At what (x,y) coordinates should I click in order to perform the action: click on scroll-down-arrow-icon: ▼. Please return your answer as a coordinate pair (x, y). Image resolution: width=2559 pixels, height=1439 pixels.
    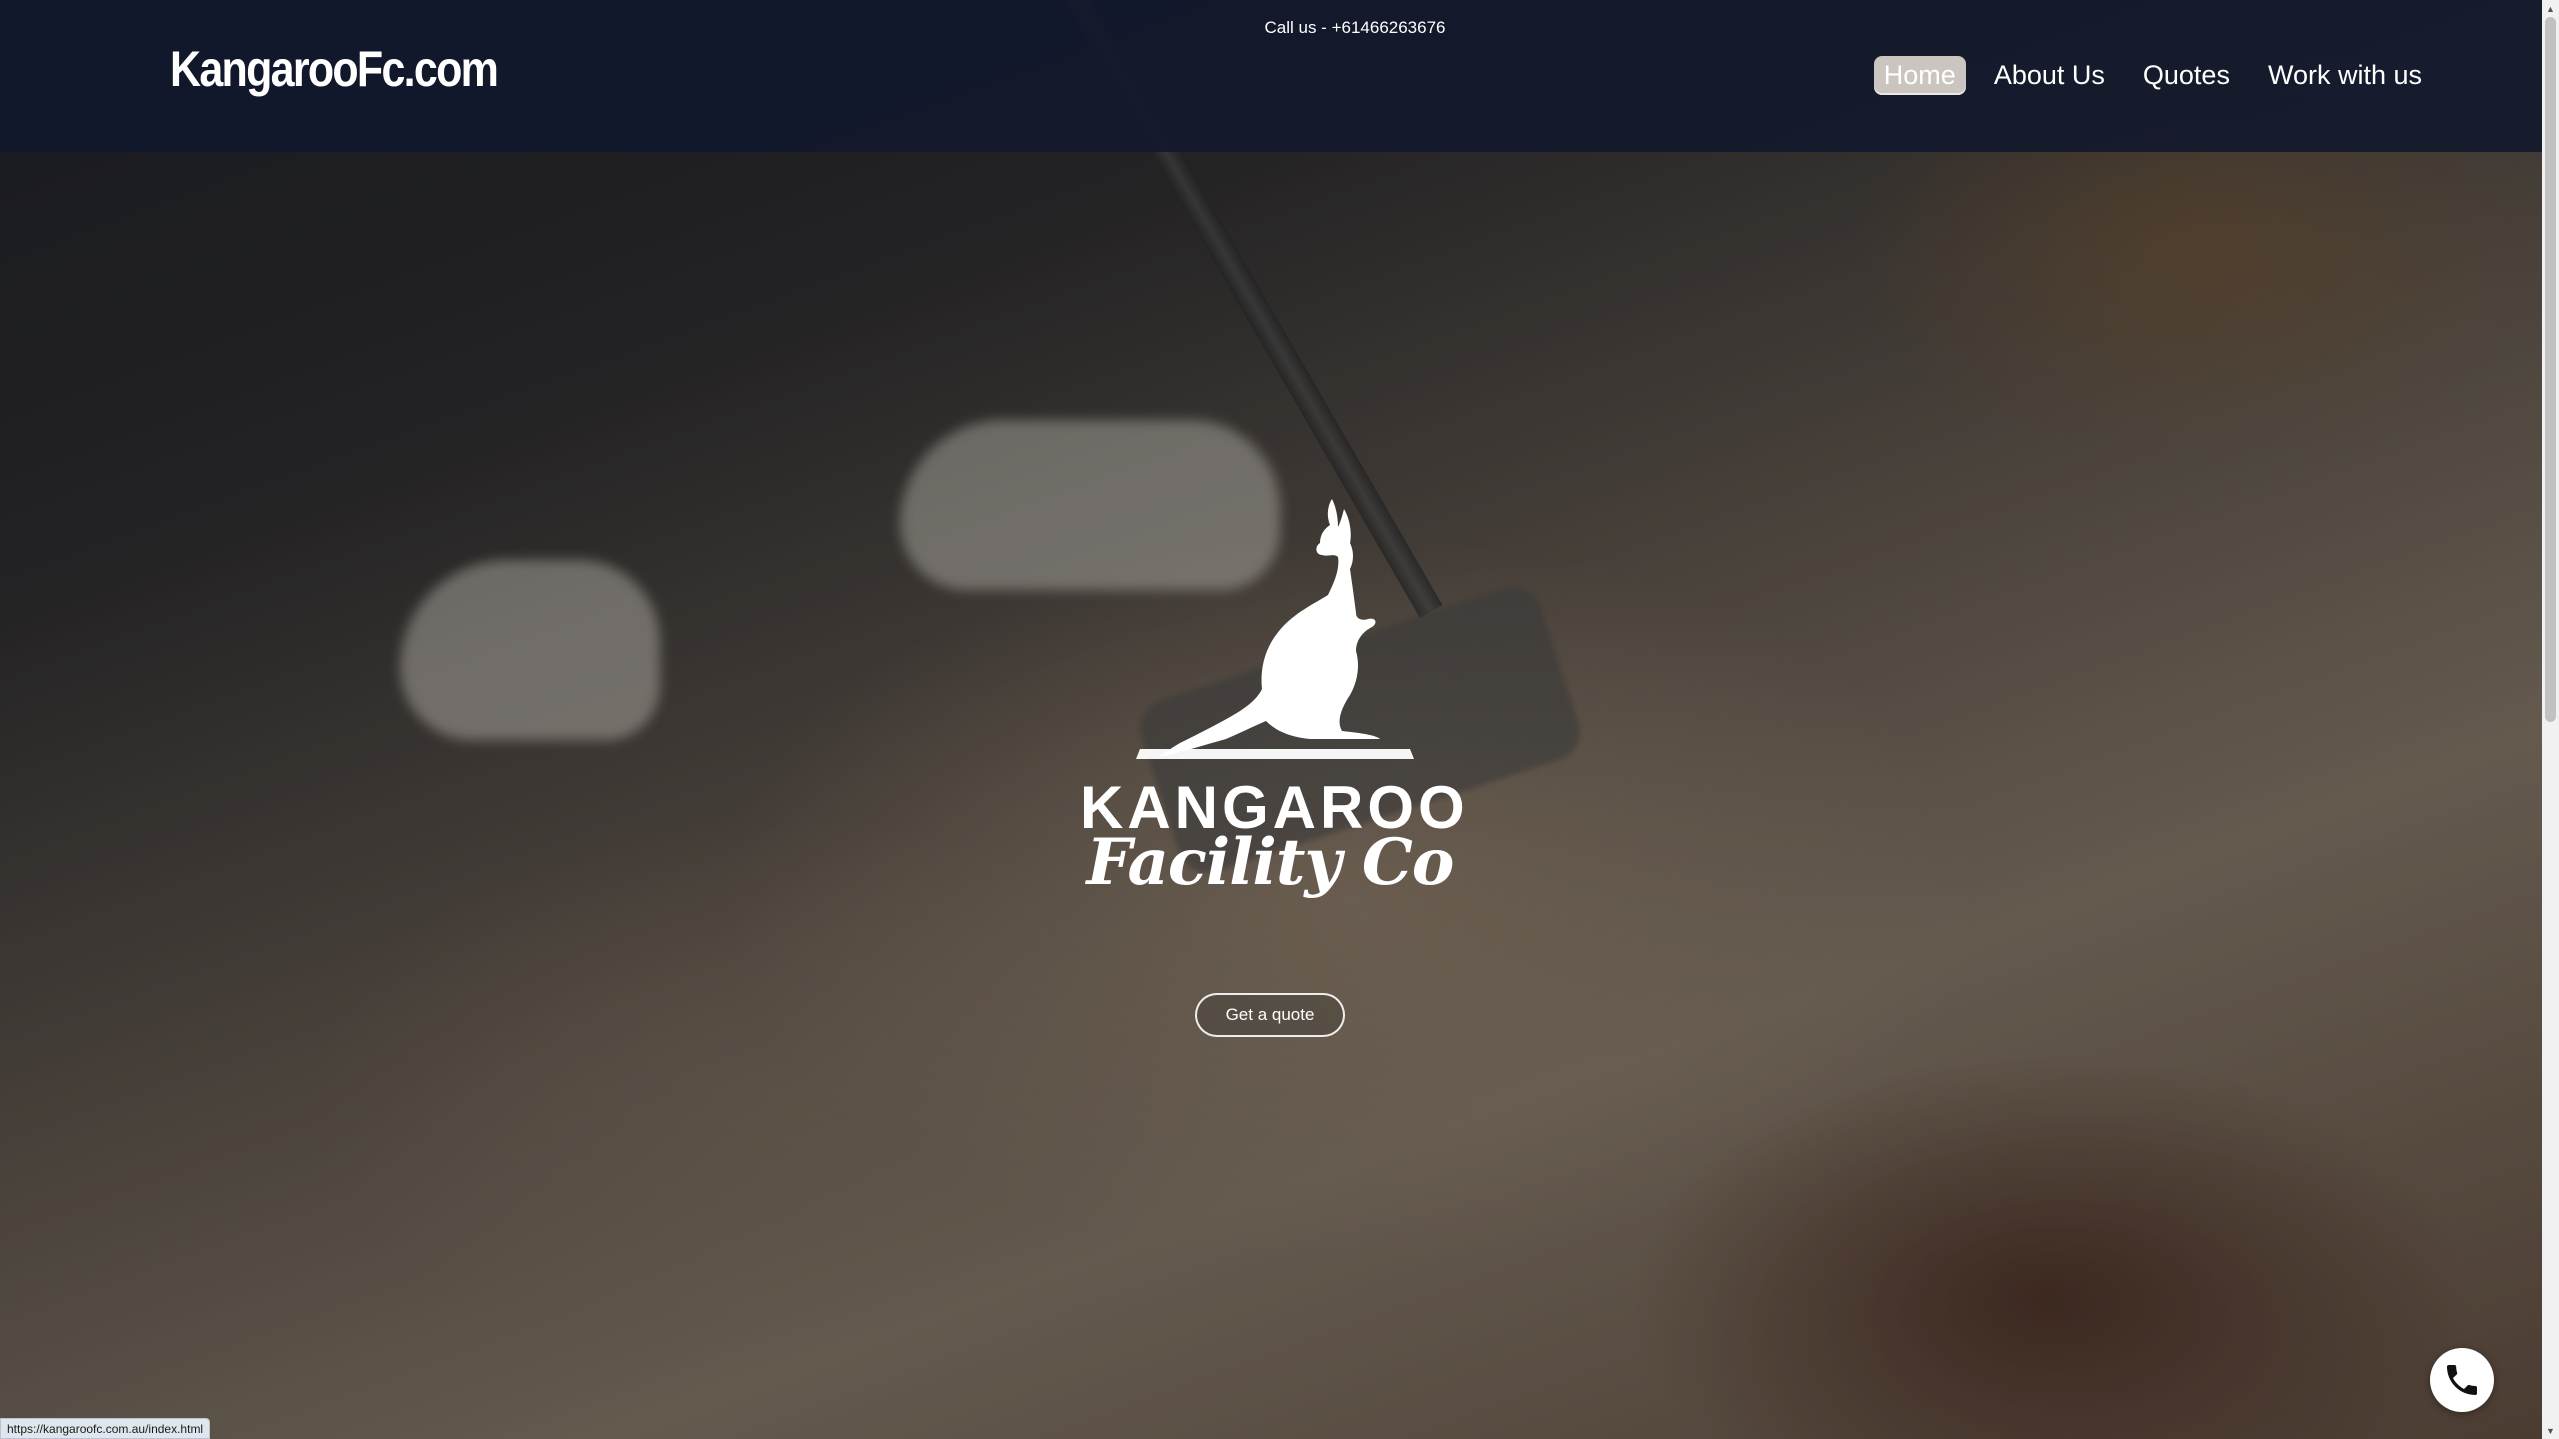
    Looking at the image, I should click on (2550, 1430).